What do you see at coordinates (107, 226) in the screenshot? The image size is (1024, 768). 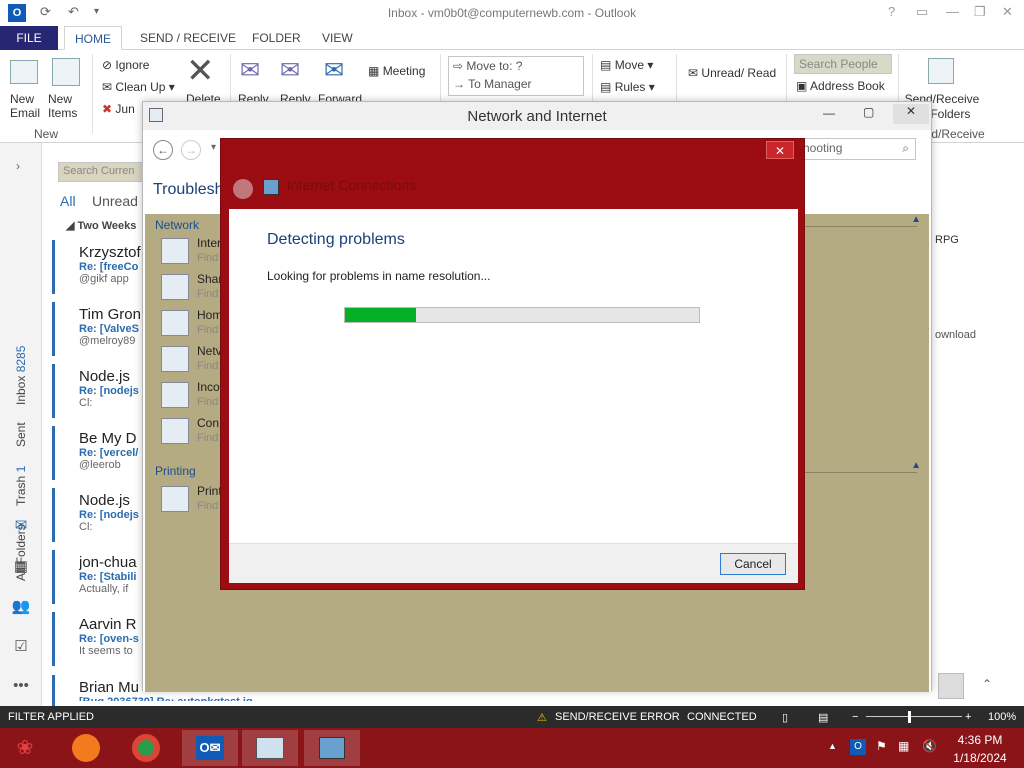 I see `group-header-label: Two Weeks` at bounding box center [107, 226].